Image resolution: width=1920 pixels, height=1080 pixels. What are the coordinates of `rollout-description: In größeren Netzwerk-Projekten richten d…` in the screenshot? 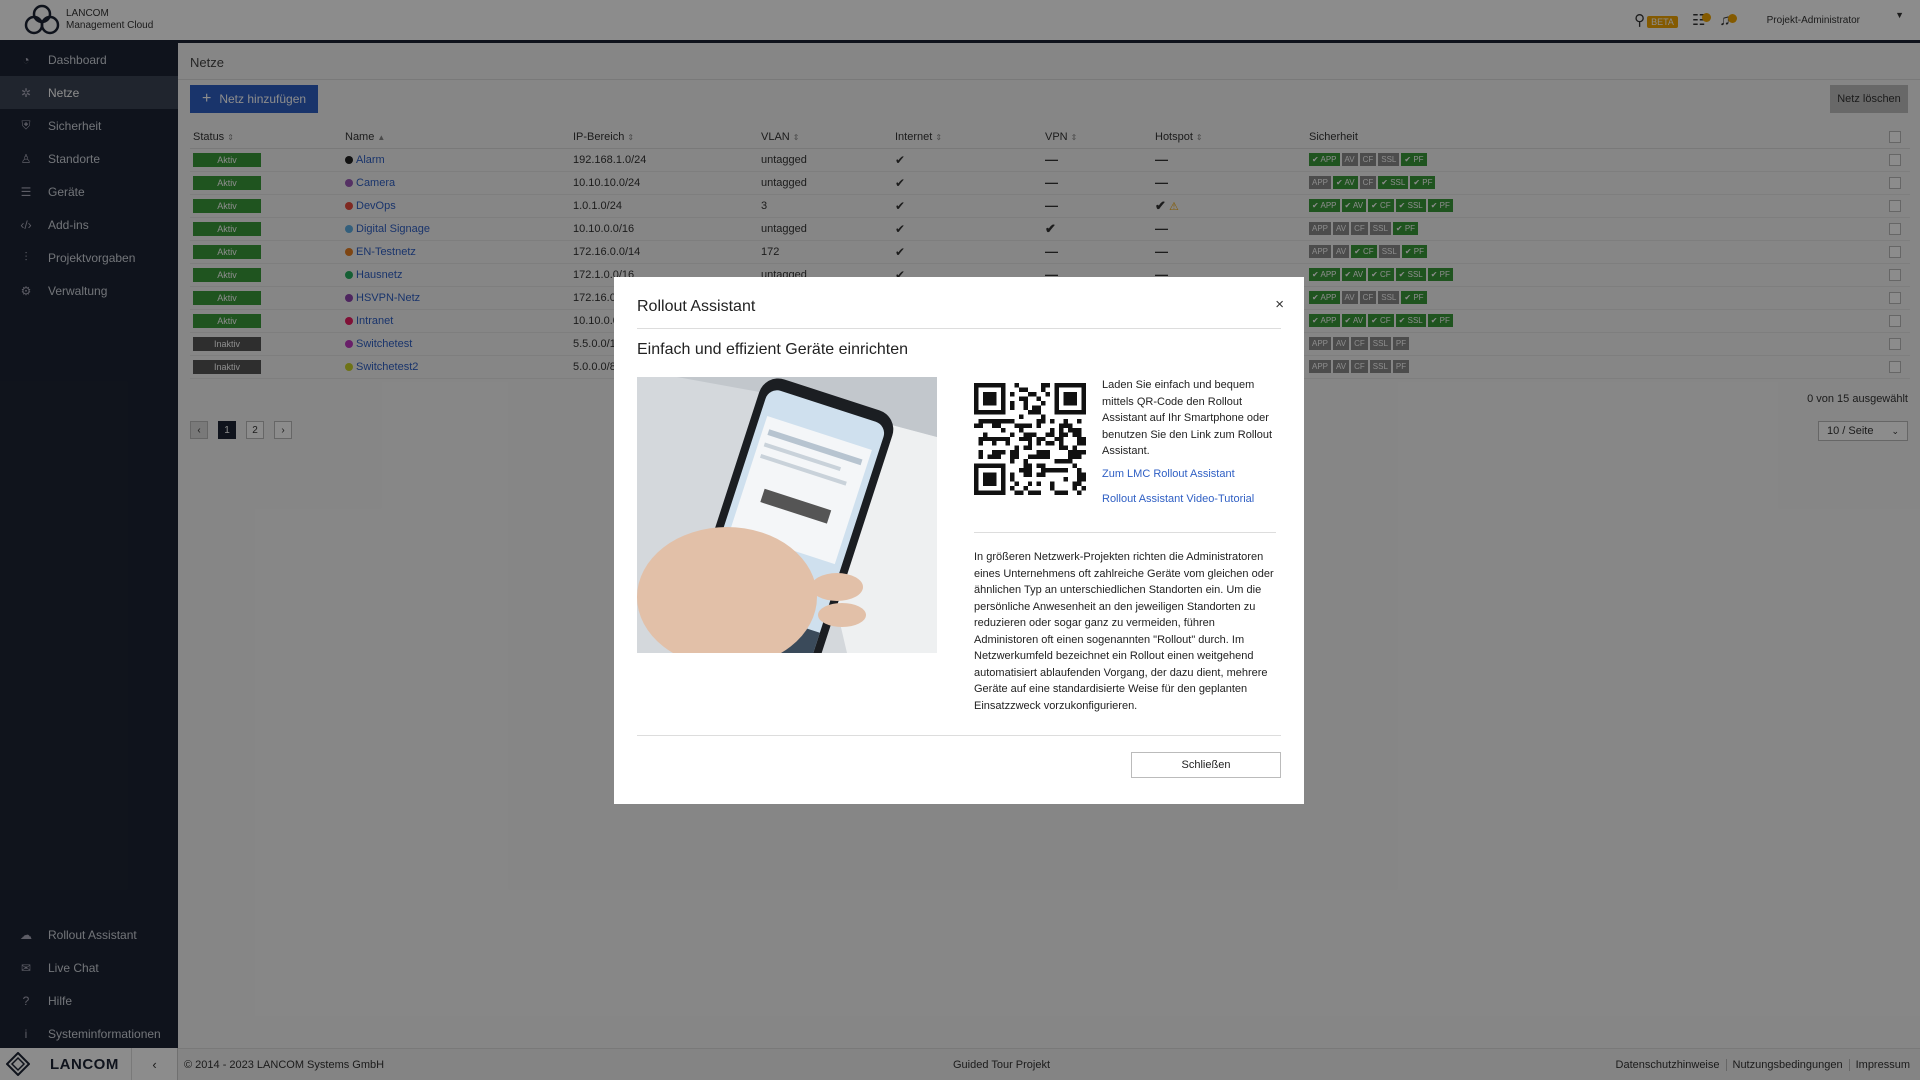 It's located at (1124, 631).